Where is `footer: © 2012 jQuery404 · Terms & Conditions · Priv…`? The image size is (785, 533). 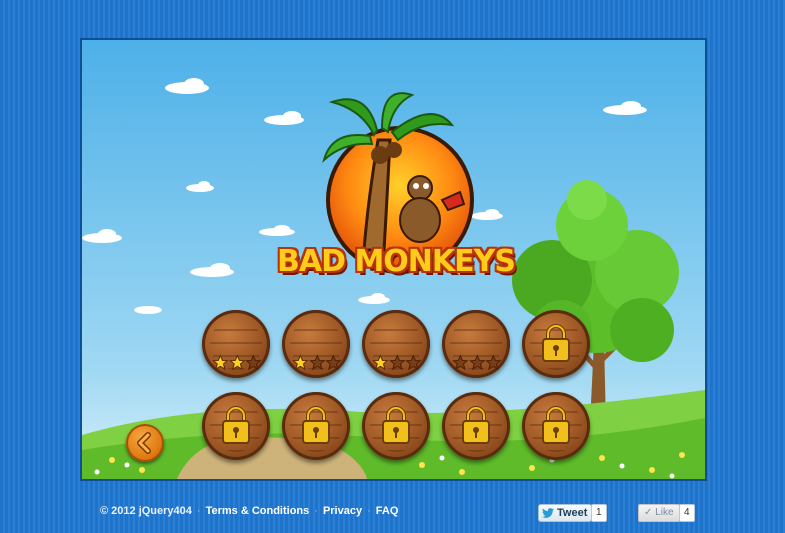 footer: © 2012 jQuery404 · Terms & Conditions · Priv… is located at coordinates (392, 515).